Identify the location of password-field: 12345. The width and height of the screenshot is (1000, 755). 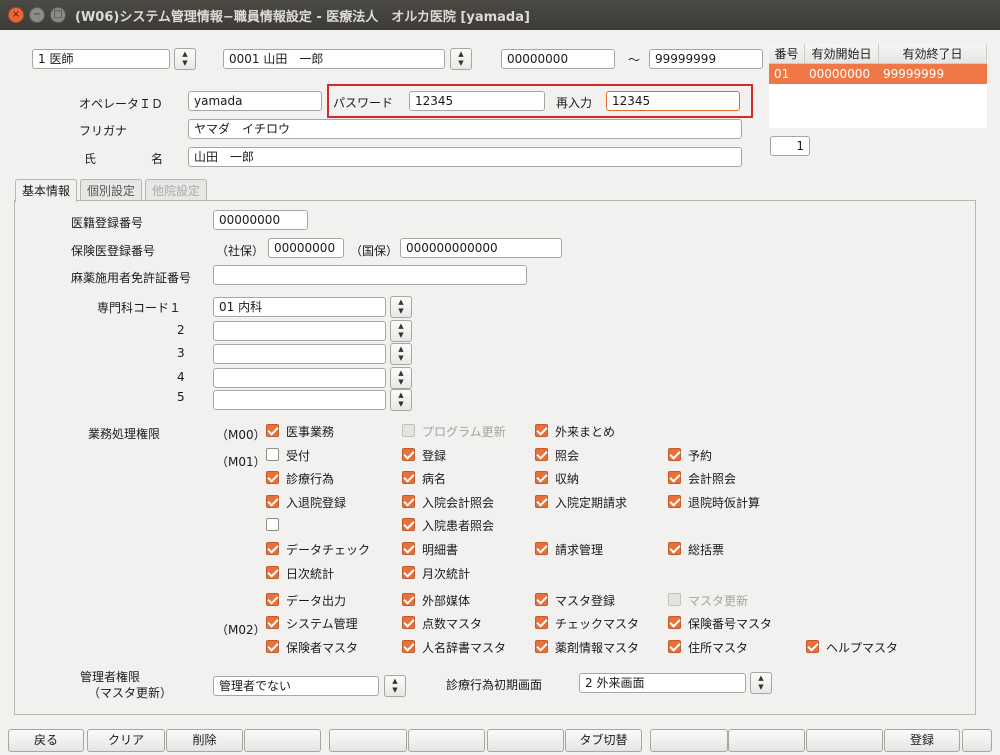
(477, 101).